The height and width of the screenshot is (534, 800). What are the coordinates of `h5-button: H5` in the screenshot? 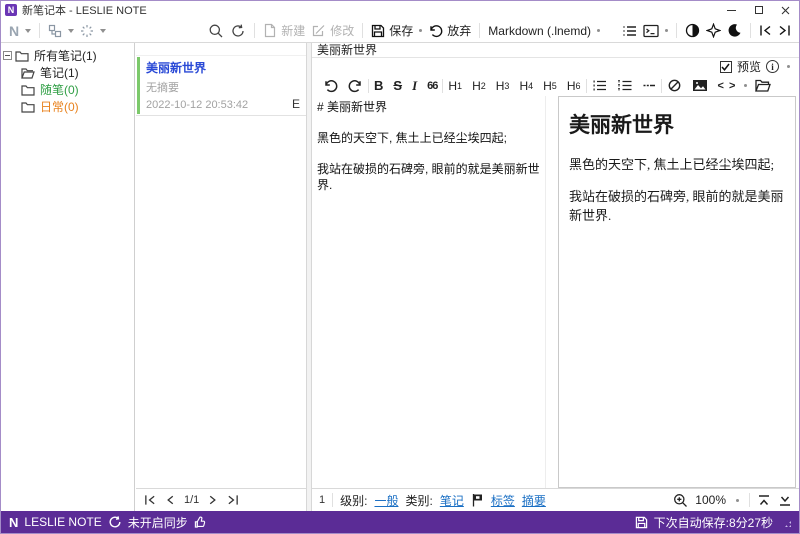 It's located at (550, 86).